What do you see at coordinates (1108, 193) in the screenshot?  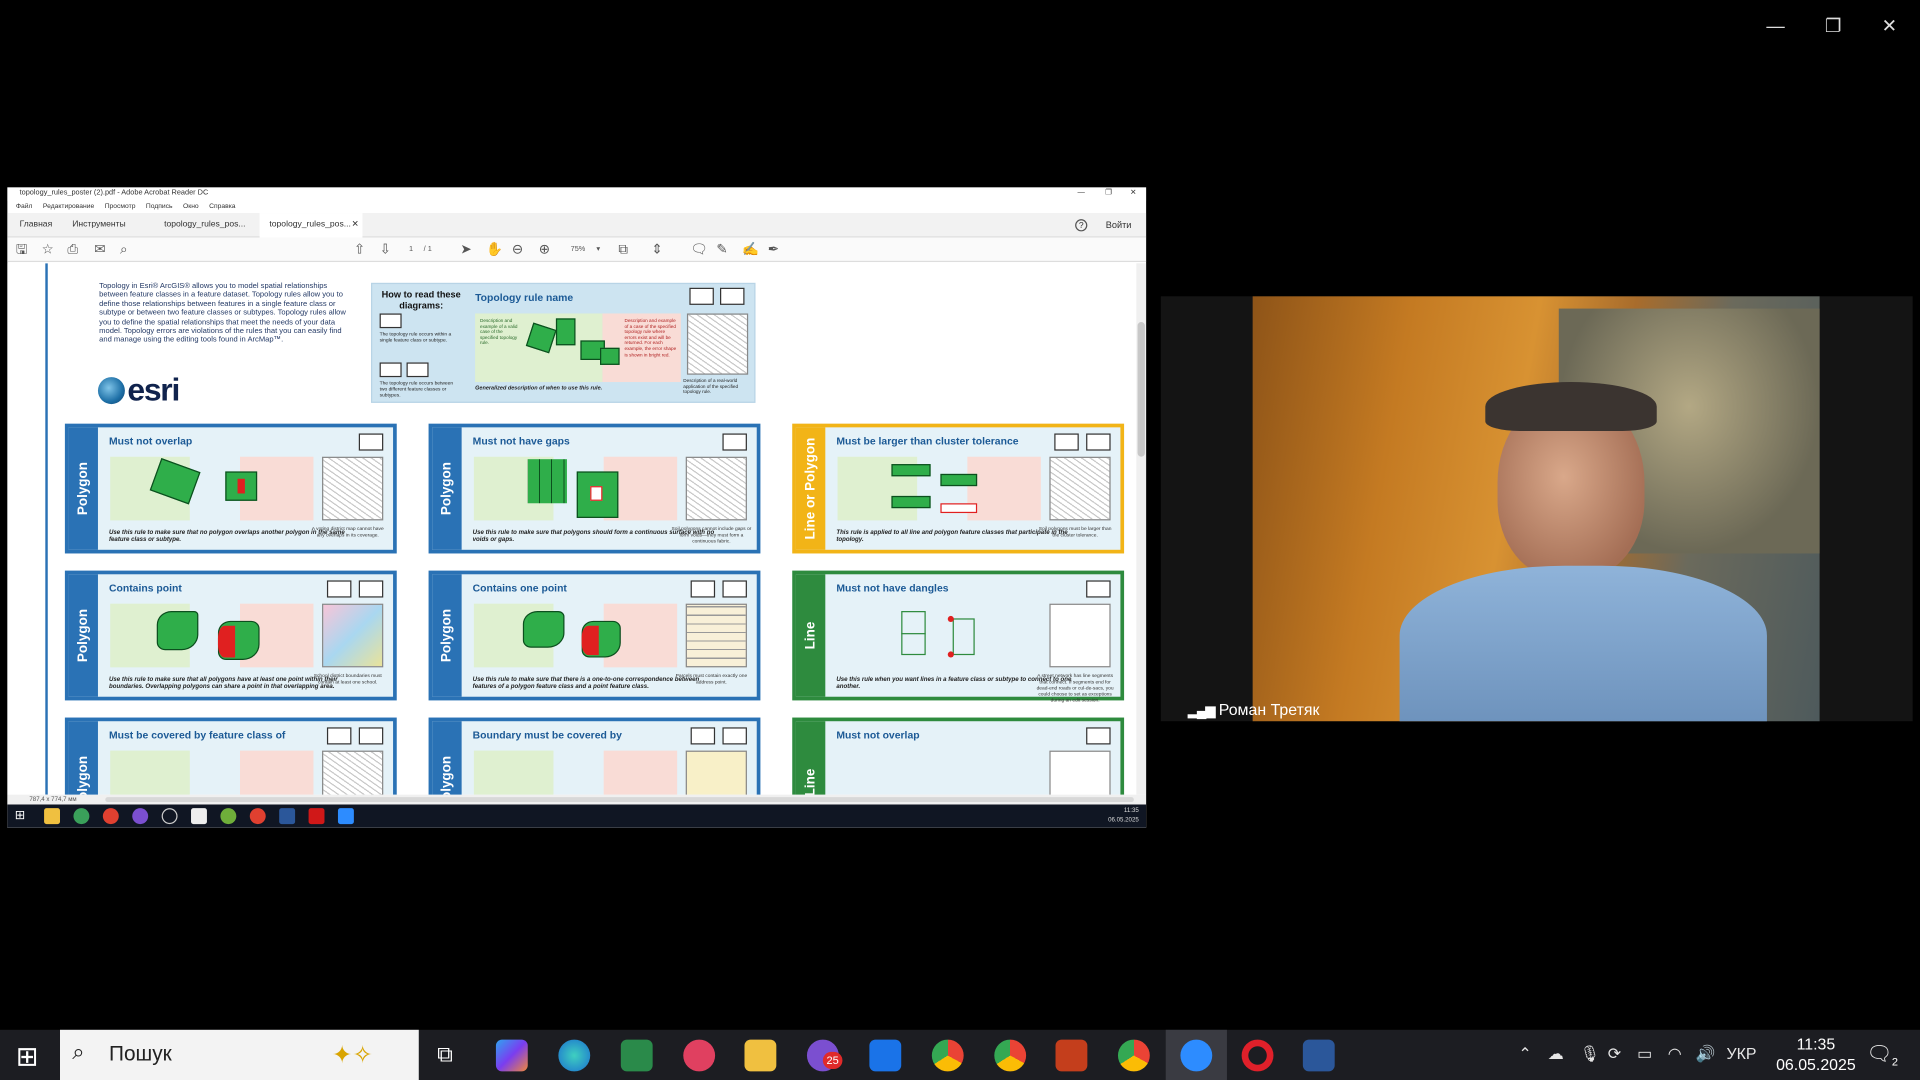 I see `acrobat-restore-icon: ❐` at bounding box center [1108, 193].